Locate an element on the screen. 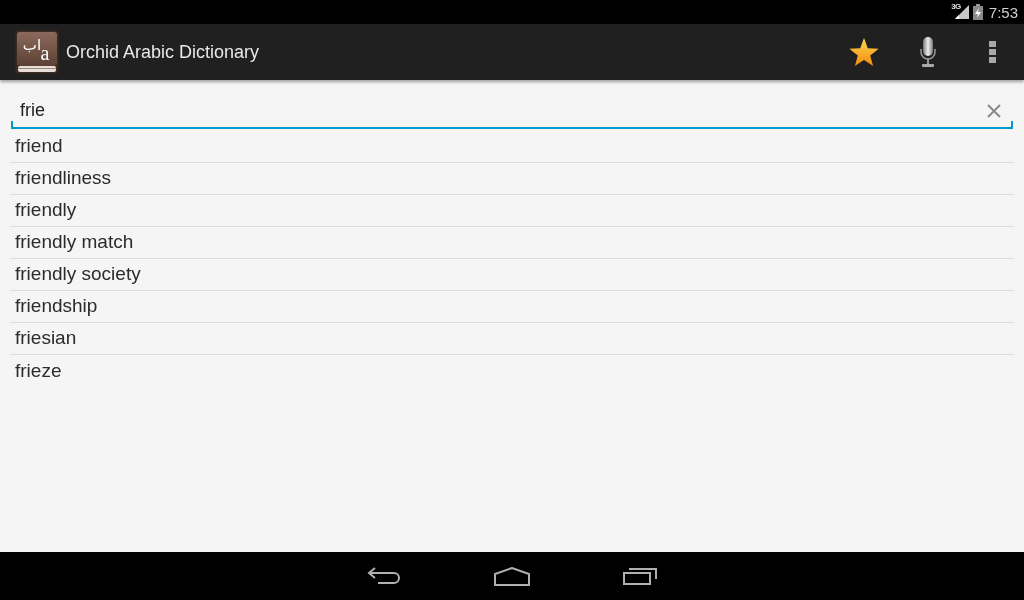 This screenshot has width=1024, height=600. result-item: friendly match is located at coordinates (512, 243).